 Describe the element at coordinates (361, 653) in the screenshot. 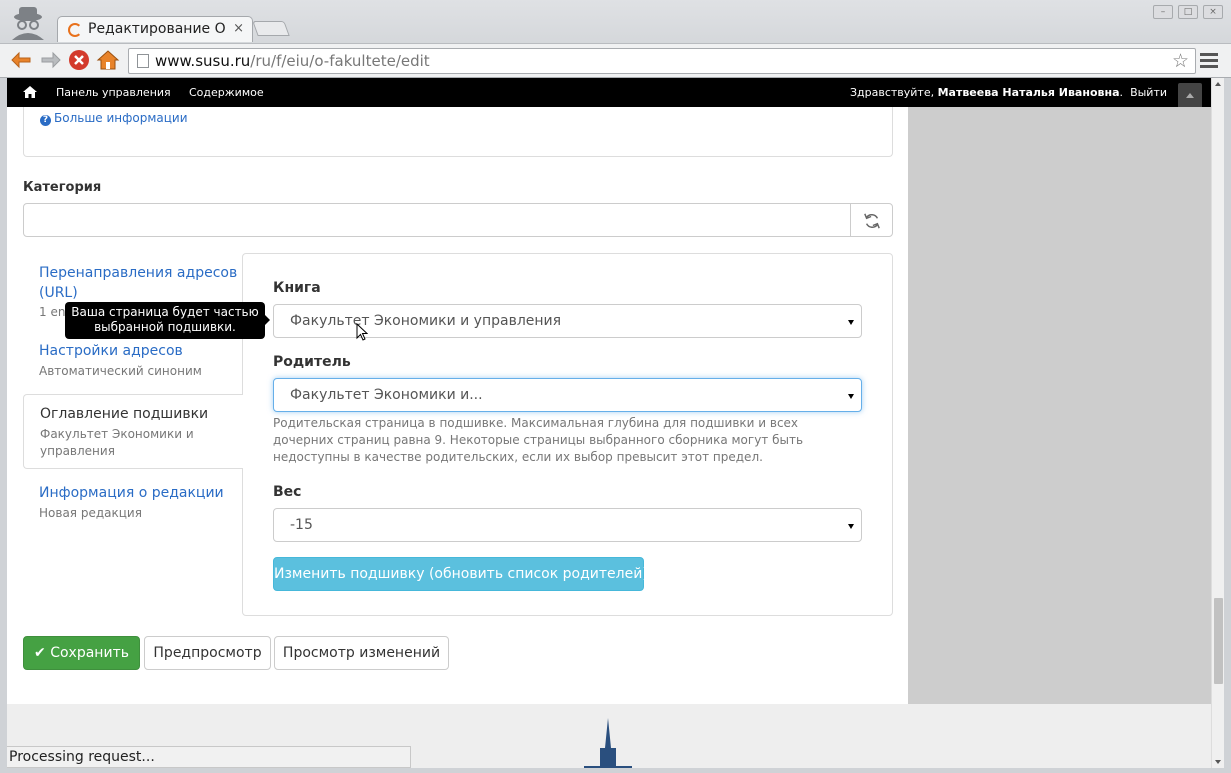

I see `view-changes-button: Просмотр изменений` at that location.